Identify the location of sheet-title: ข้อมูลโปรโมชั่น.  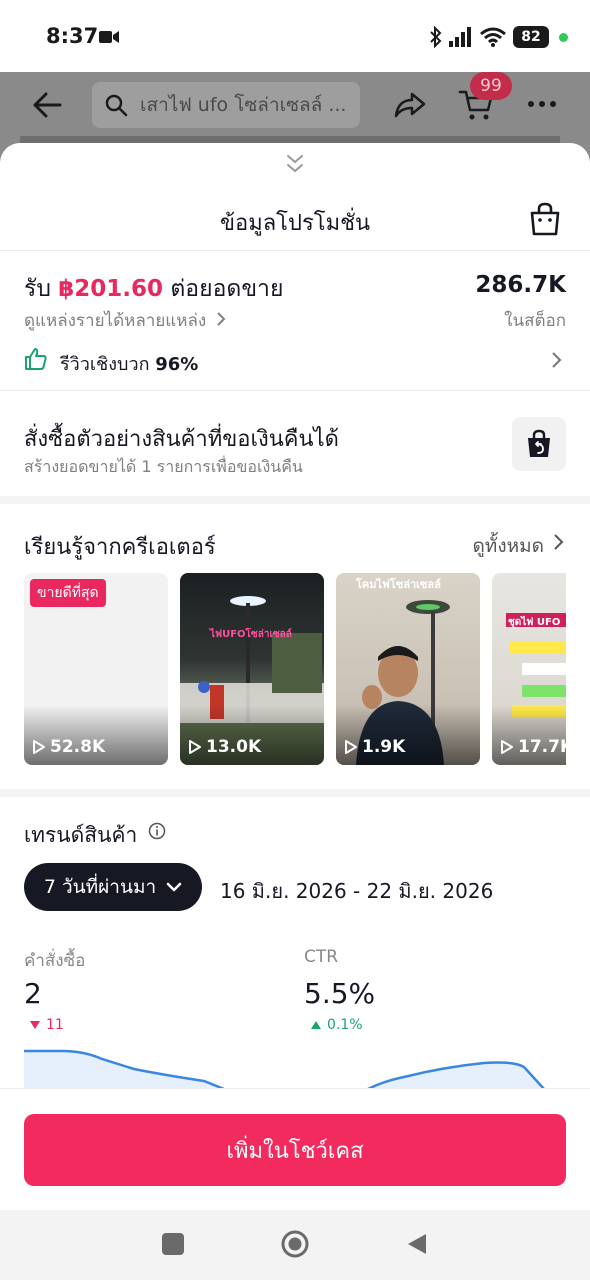
(295, 223).